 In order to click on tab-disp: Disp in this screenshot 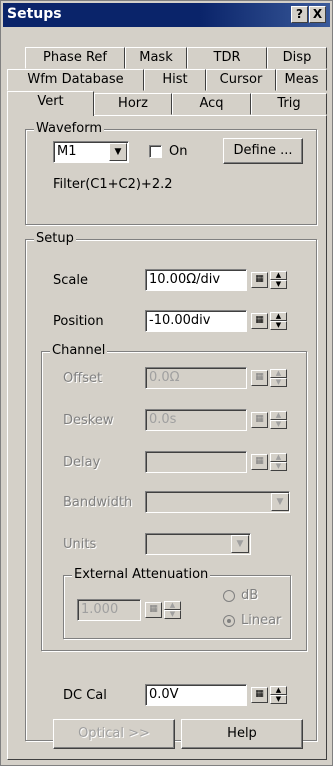, I will do `click(297, 58)`.